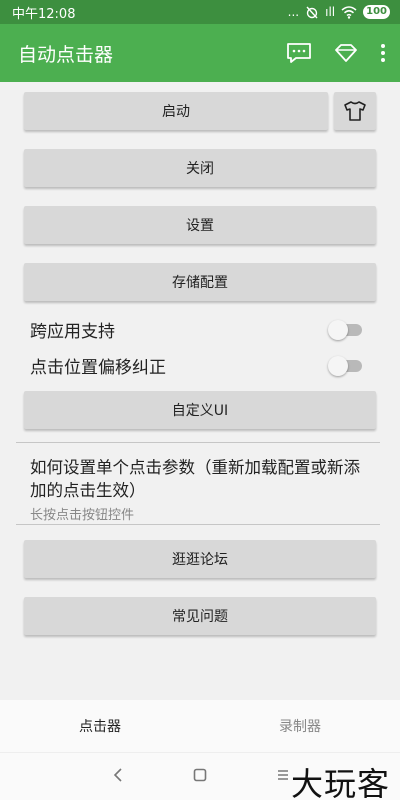 The width and height of the screenshot is (400, 800). I want to click on more-options-icon, so click(383, 53).